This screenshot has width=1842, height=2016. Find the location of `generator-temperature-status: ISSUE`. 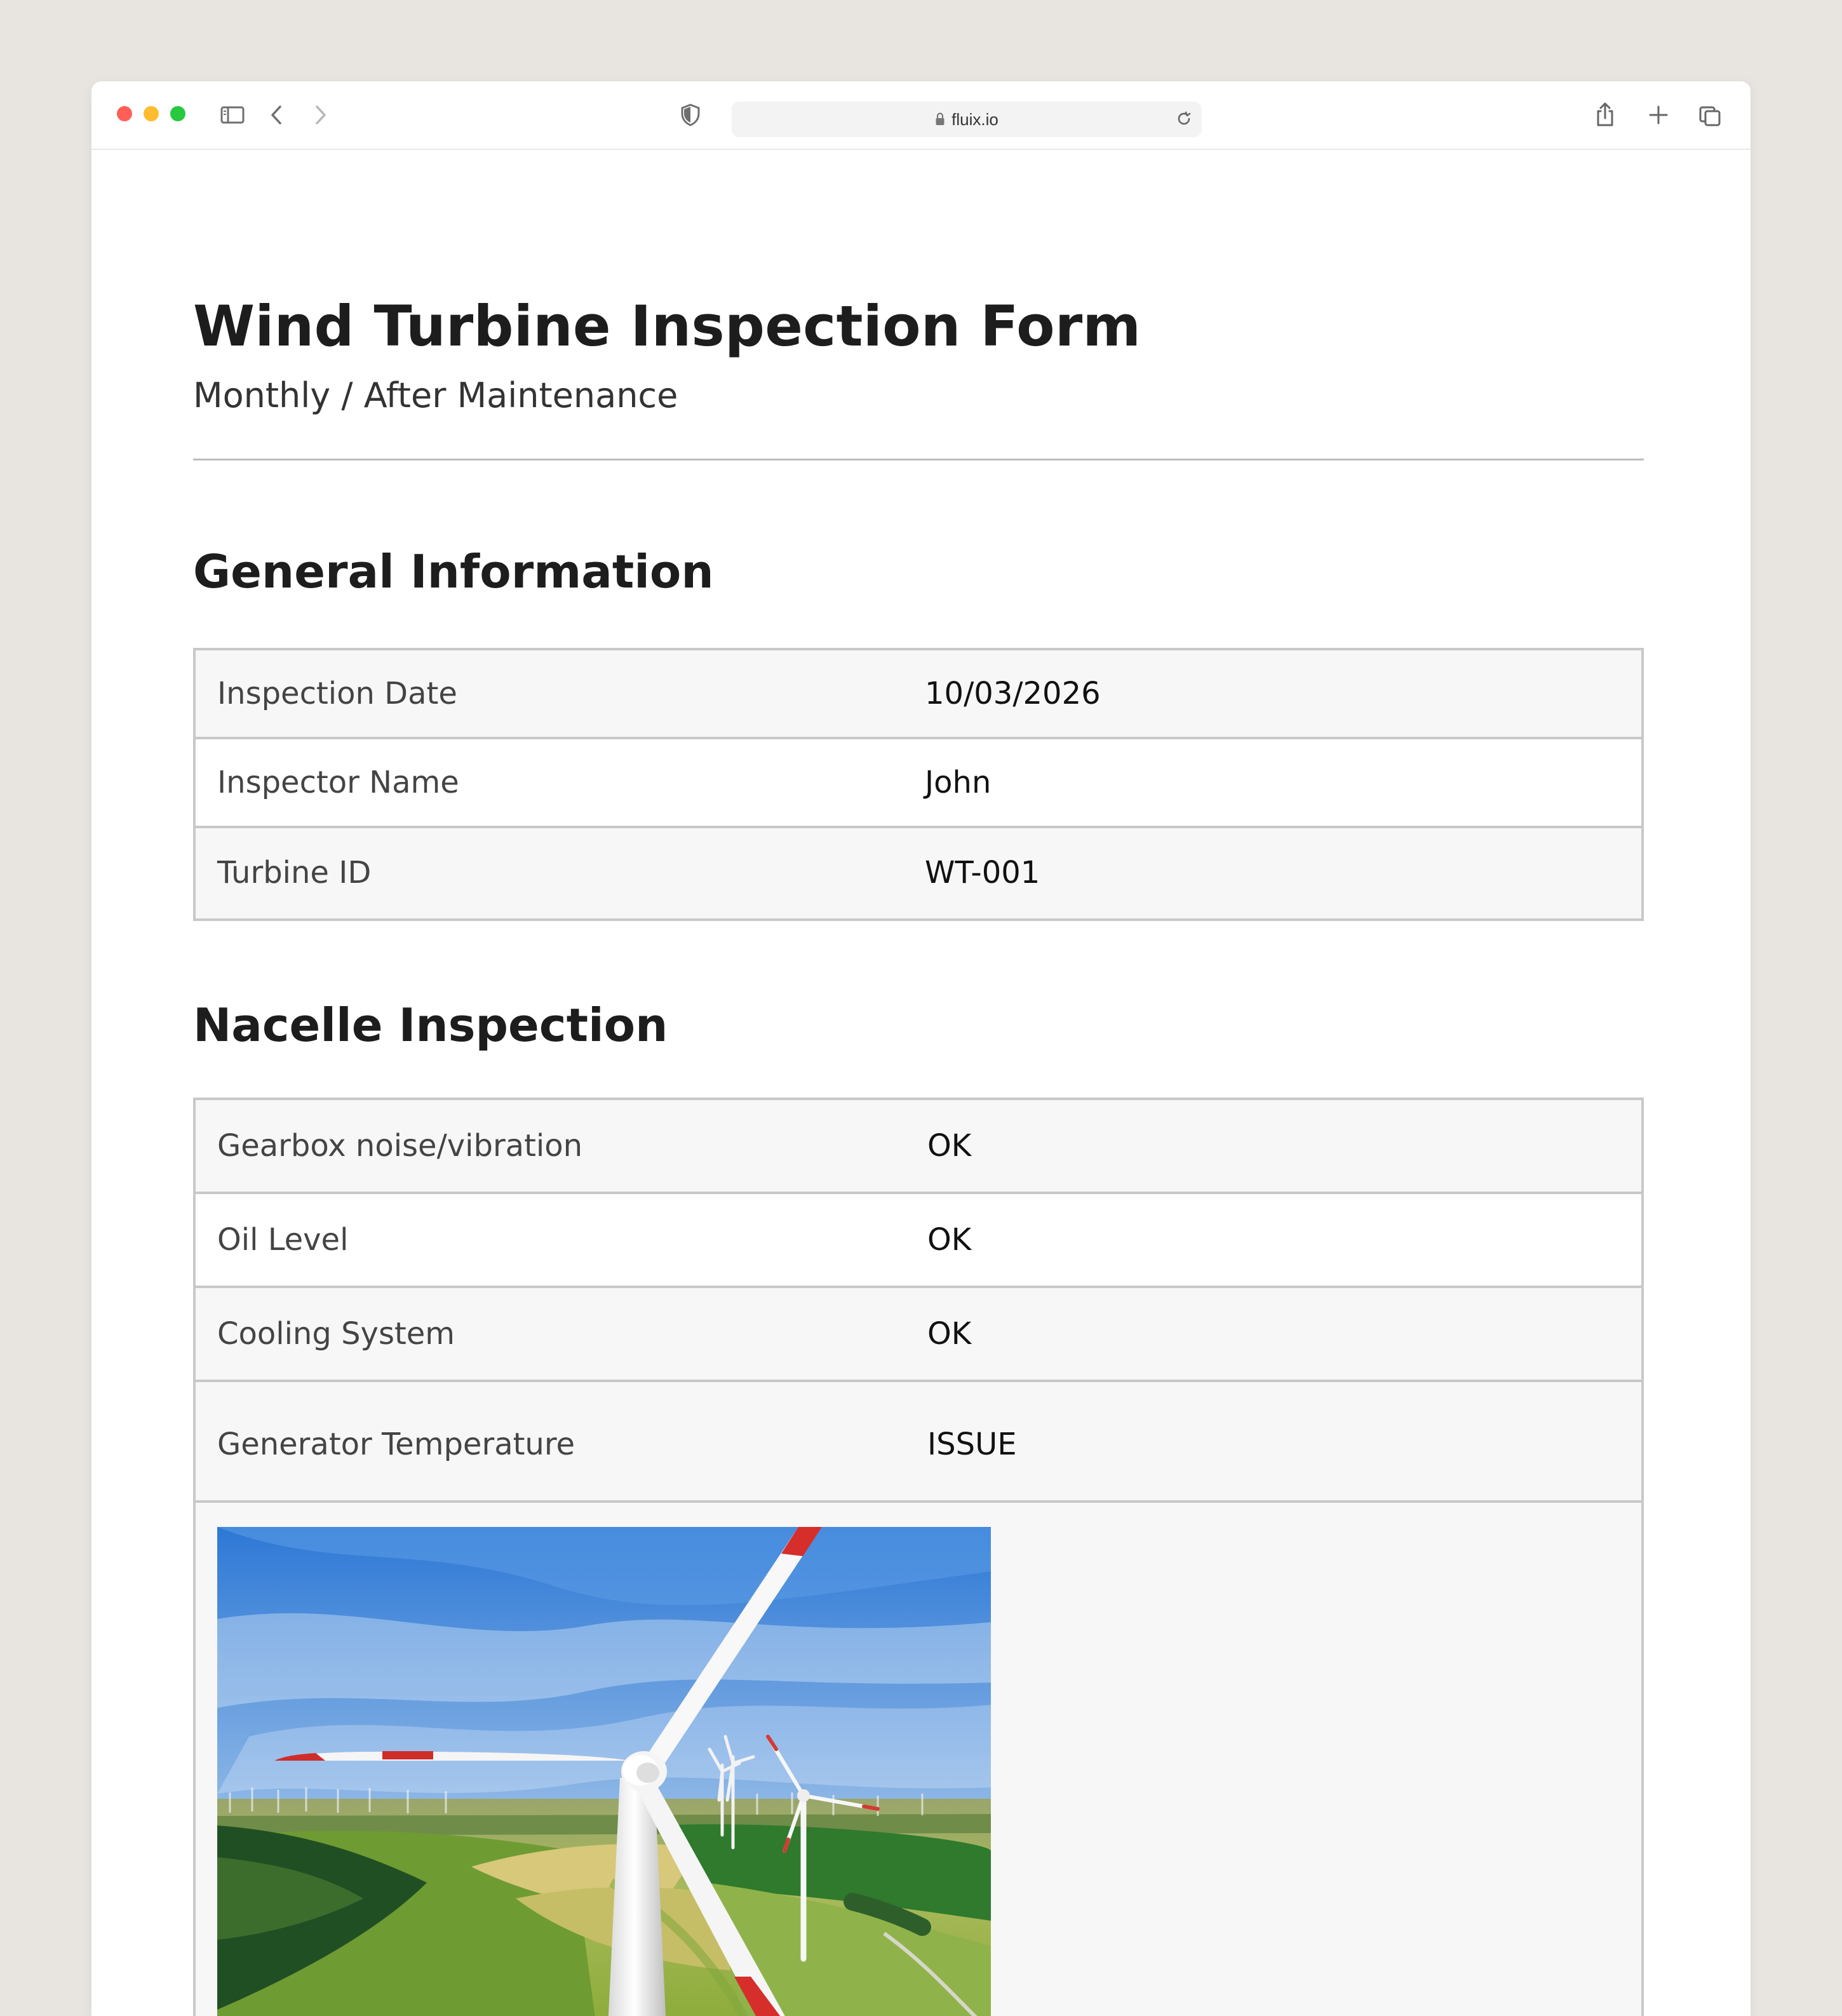

generator-temperature-status: ISSUE is located at coordinates (972, 1444).